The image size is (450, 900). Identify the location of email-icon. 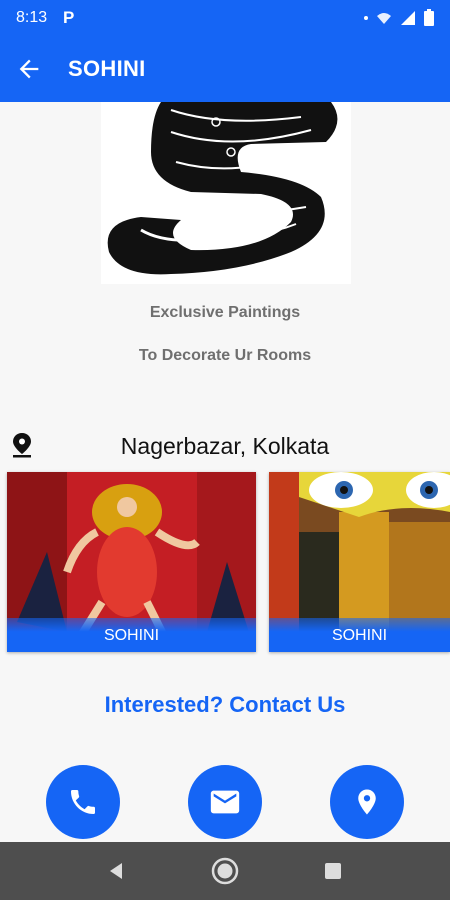
(225, 802).